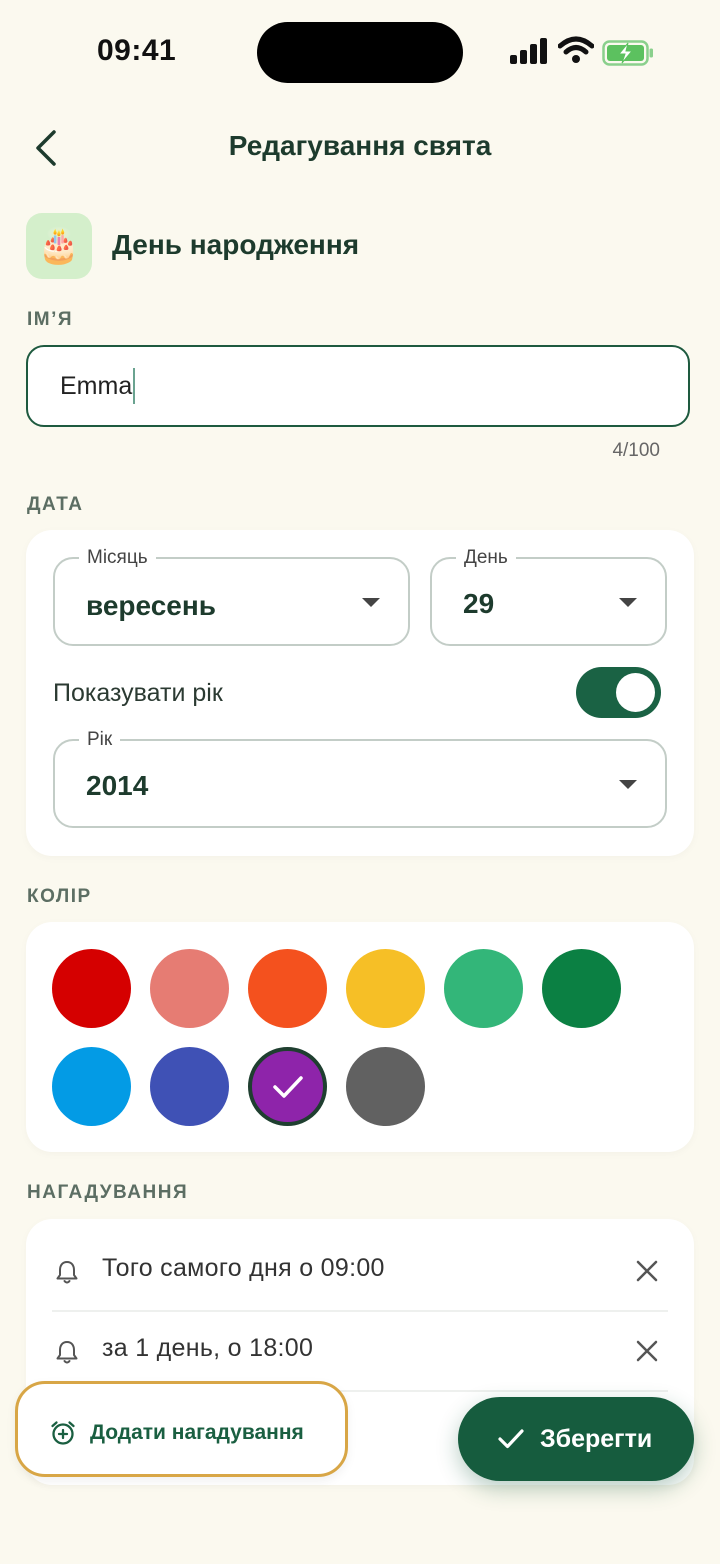 This screenshot has height=1564, width=720. I want to click on name-char-counter: 4/100, so click(636, 450).